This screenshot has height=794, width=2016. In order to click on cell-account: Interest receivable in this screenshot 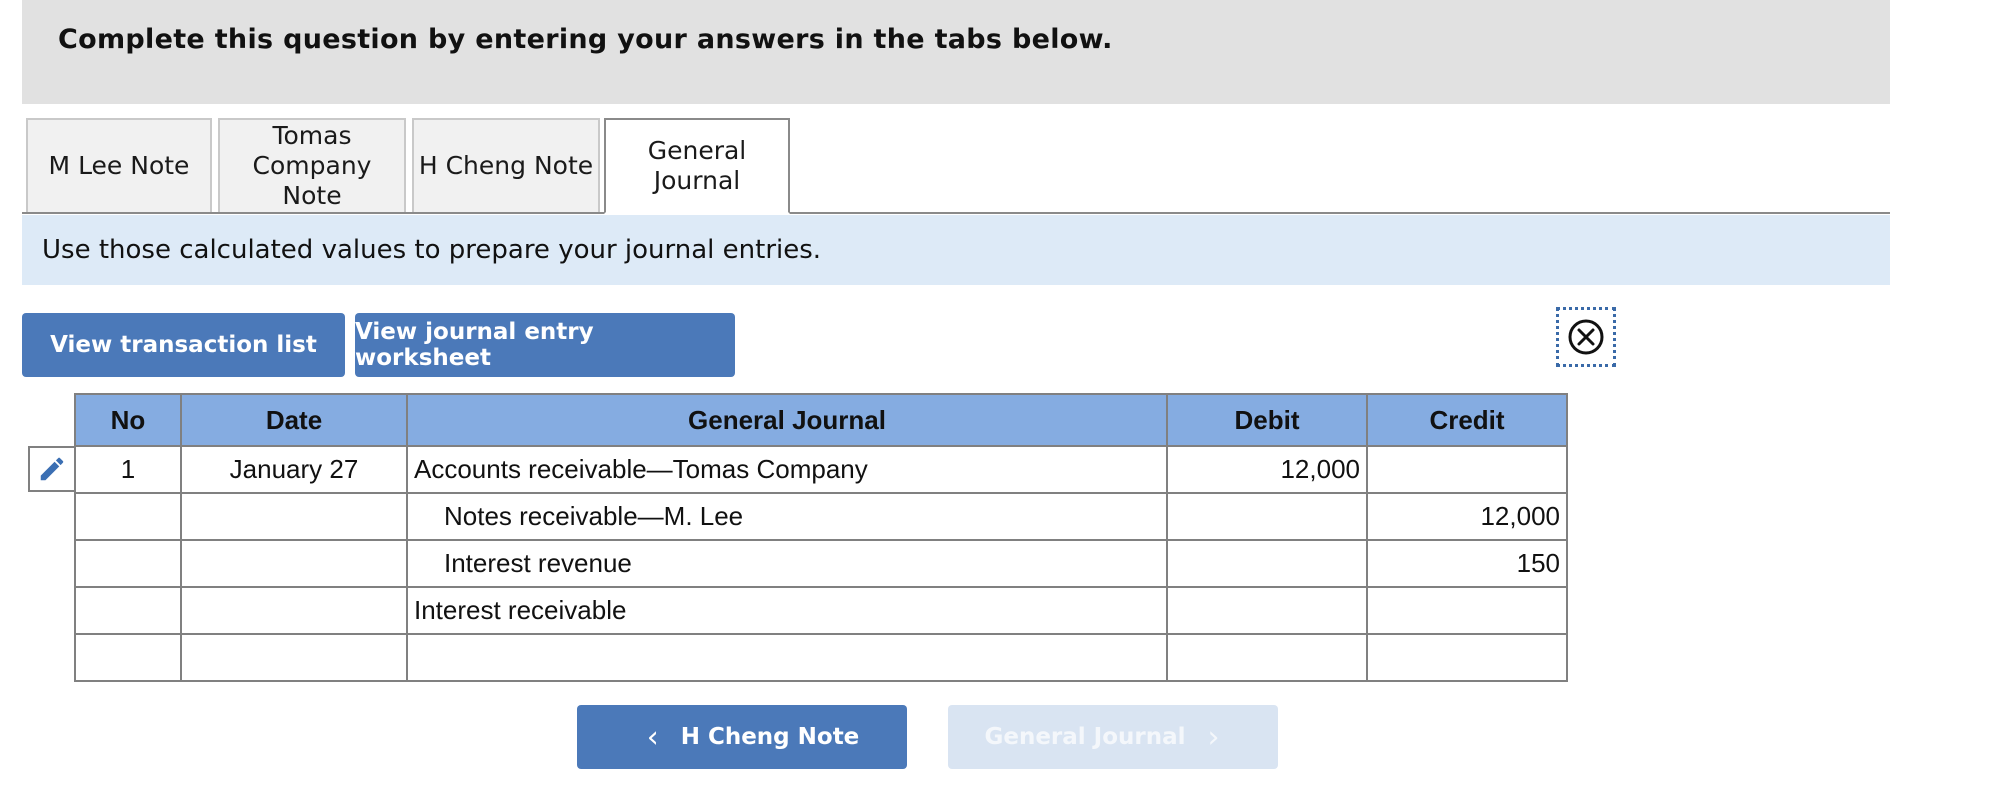, I will do `click(787, 610)`.